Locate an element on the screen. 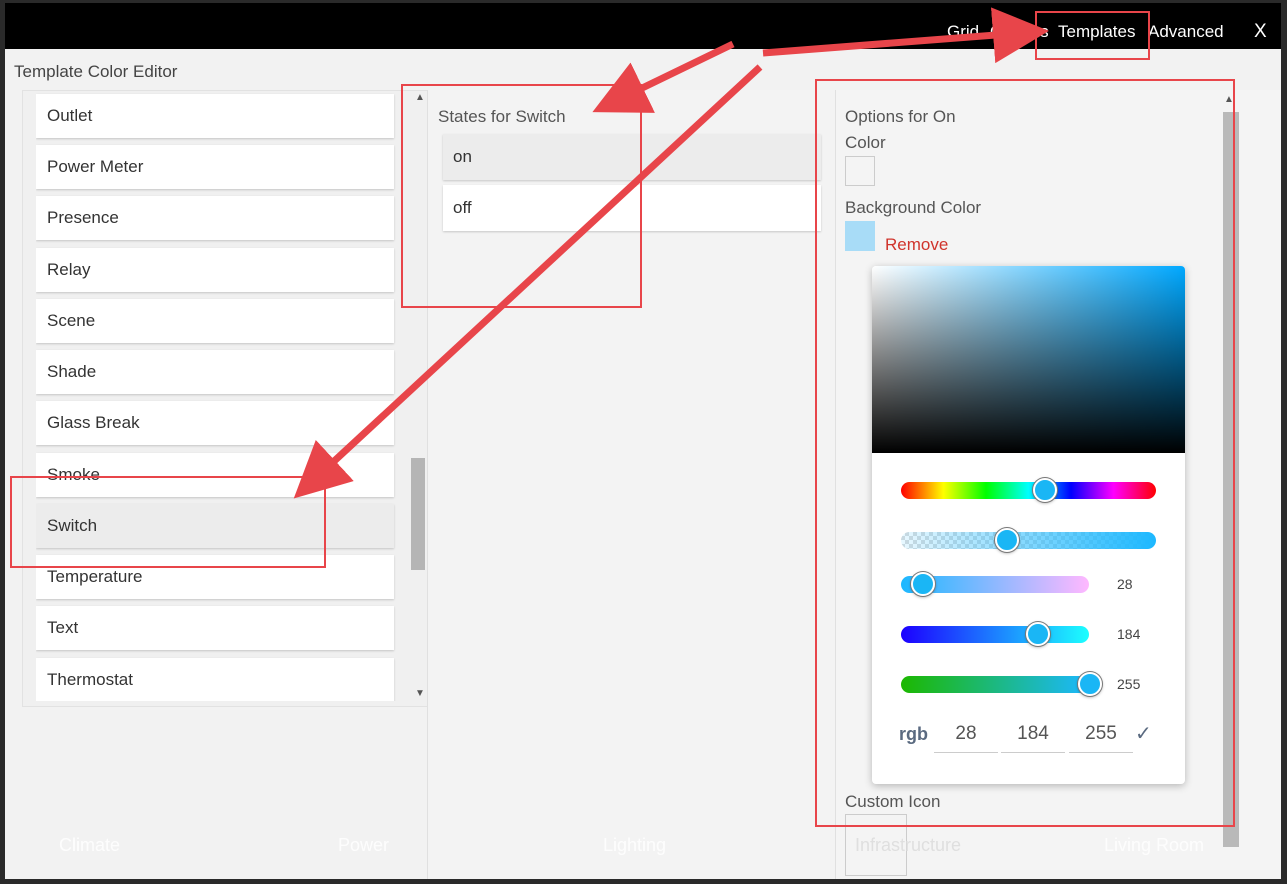  arrow-to-states is located at coordinates (663, 76).